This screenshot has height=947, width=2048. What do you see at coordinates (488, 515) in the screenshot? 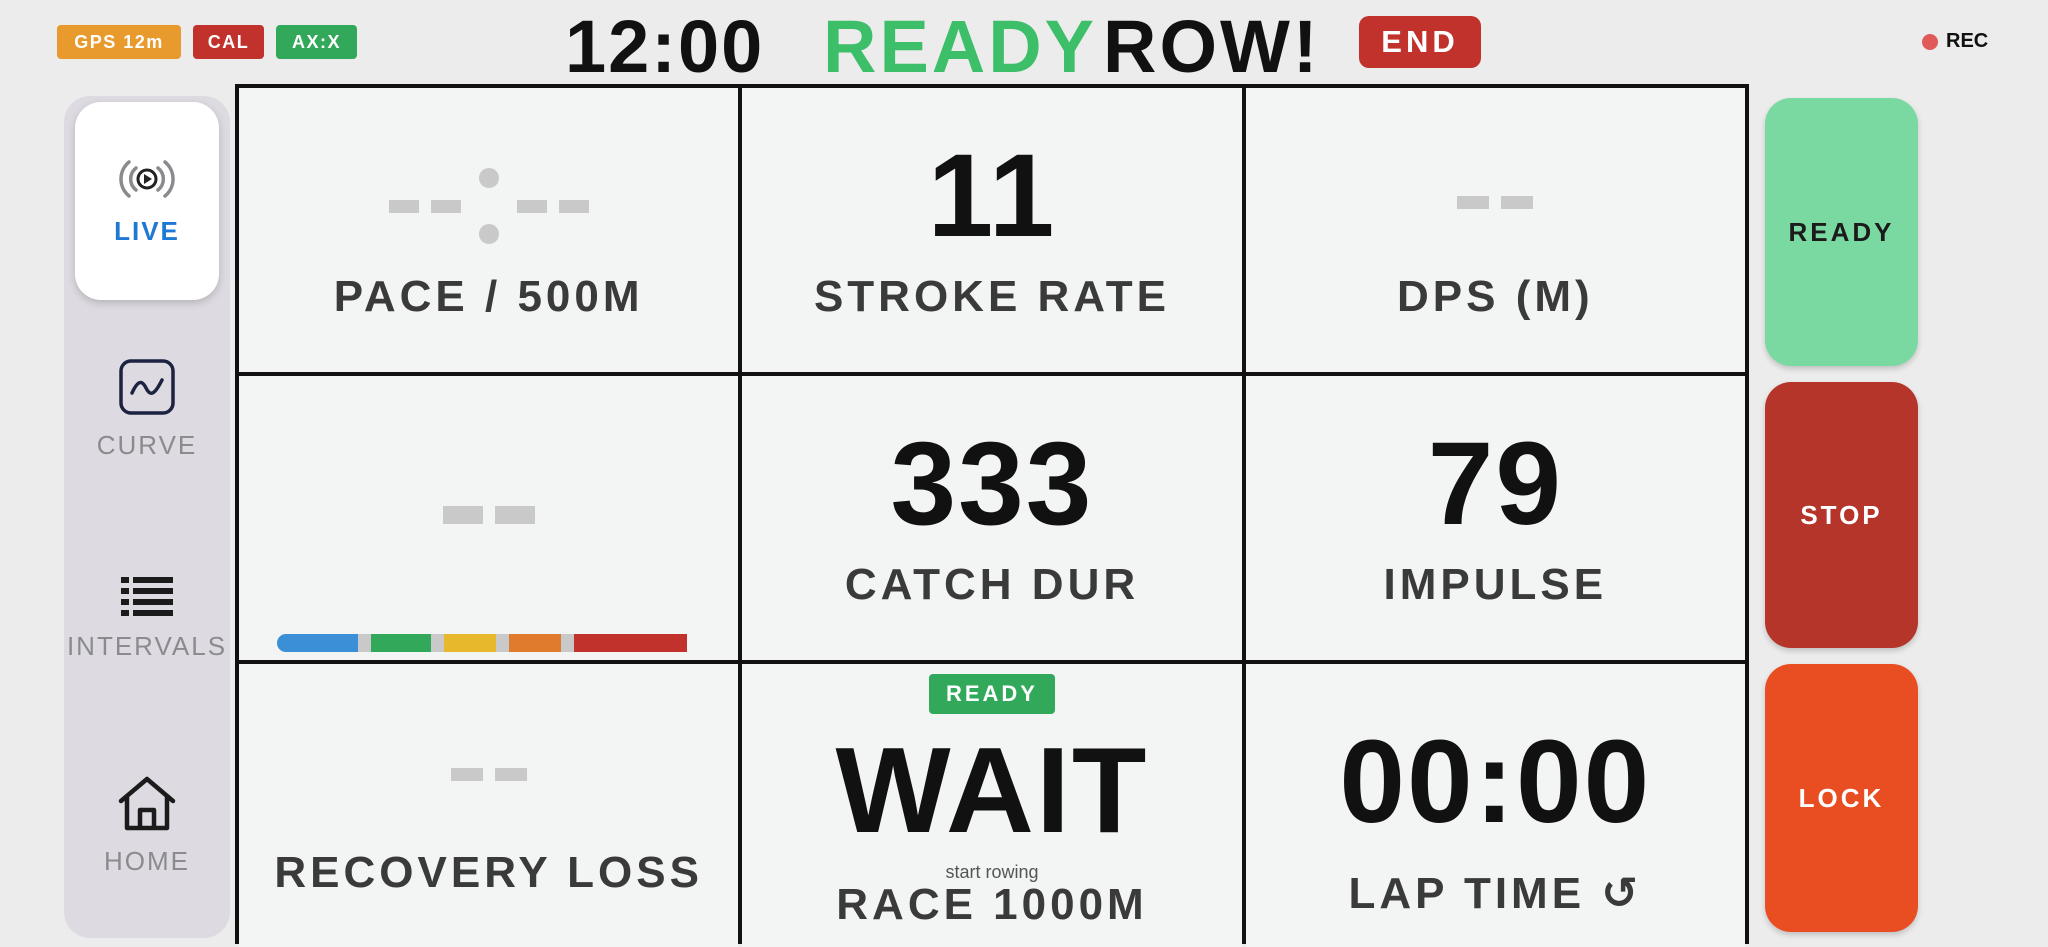
I see `zone-value: --` at bounding box center [488, 515].